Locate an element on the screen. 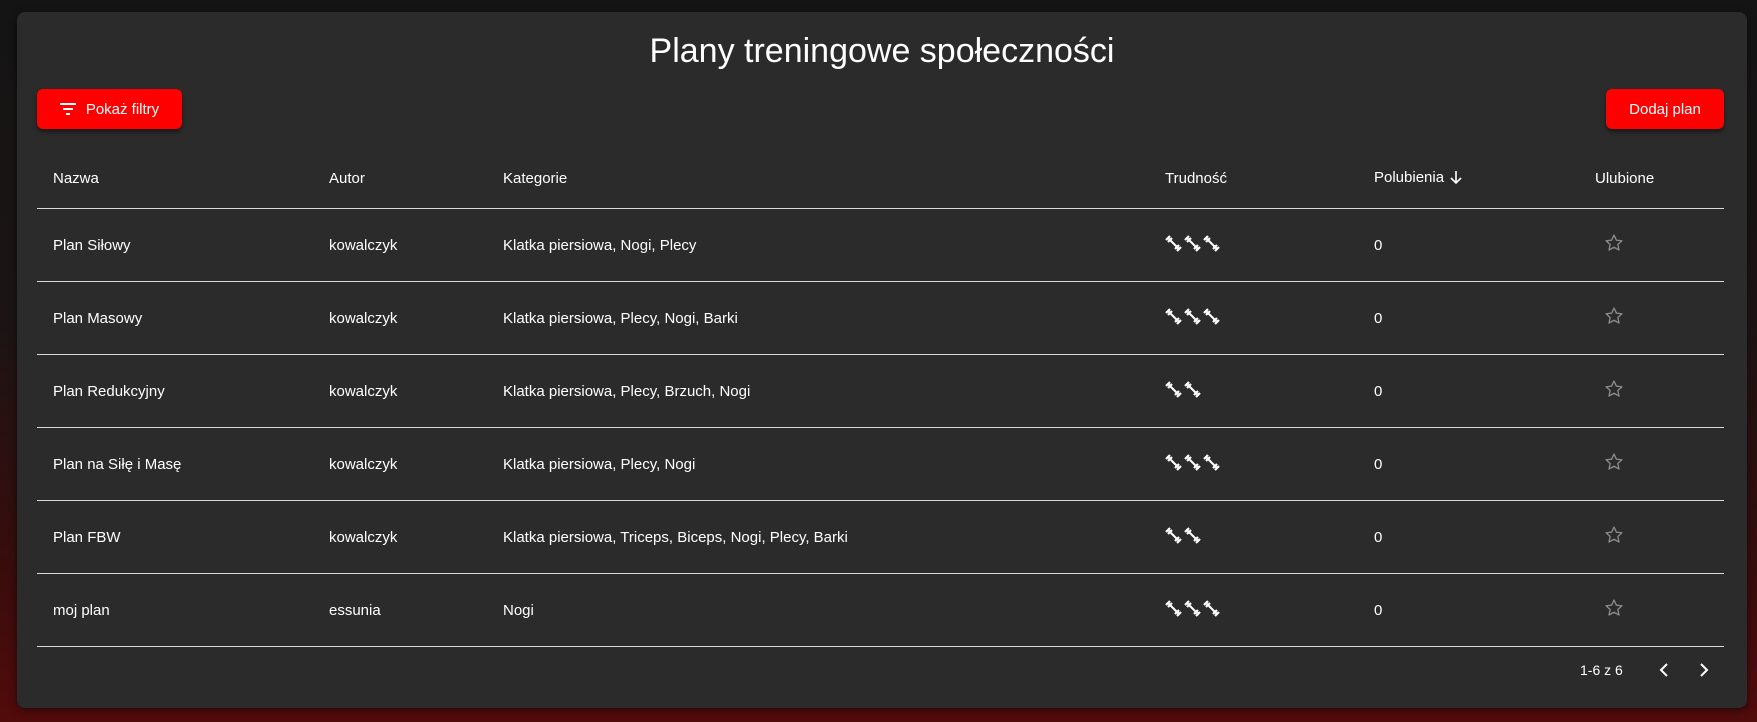 The width and height of the screenshot is (1757, 722). cell-name: Plan Masowy is located at coordinates (175, 318).